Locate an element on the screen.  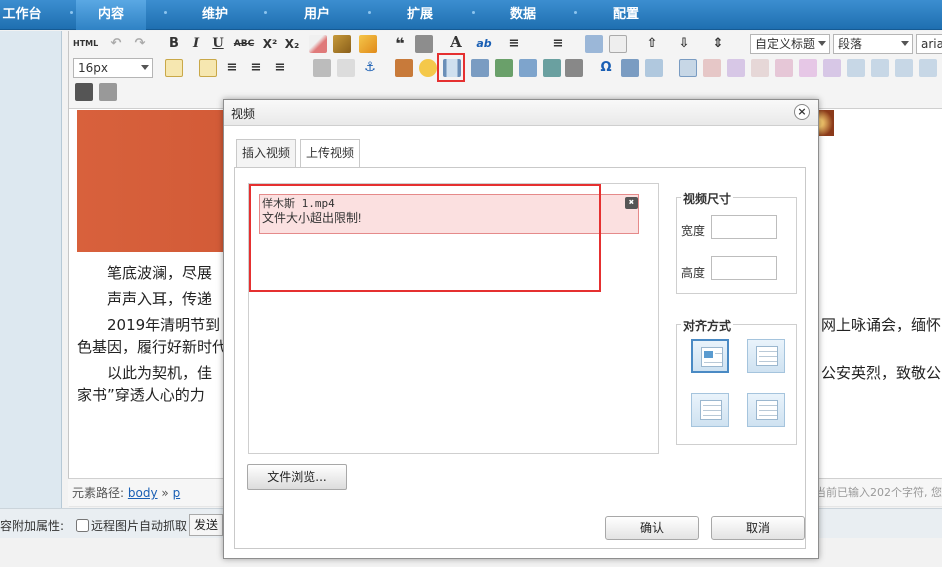
paragraph-4-cont: 家书”穿透人心的力 is located at coordinates (141, 395).